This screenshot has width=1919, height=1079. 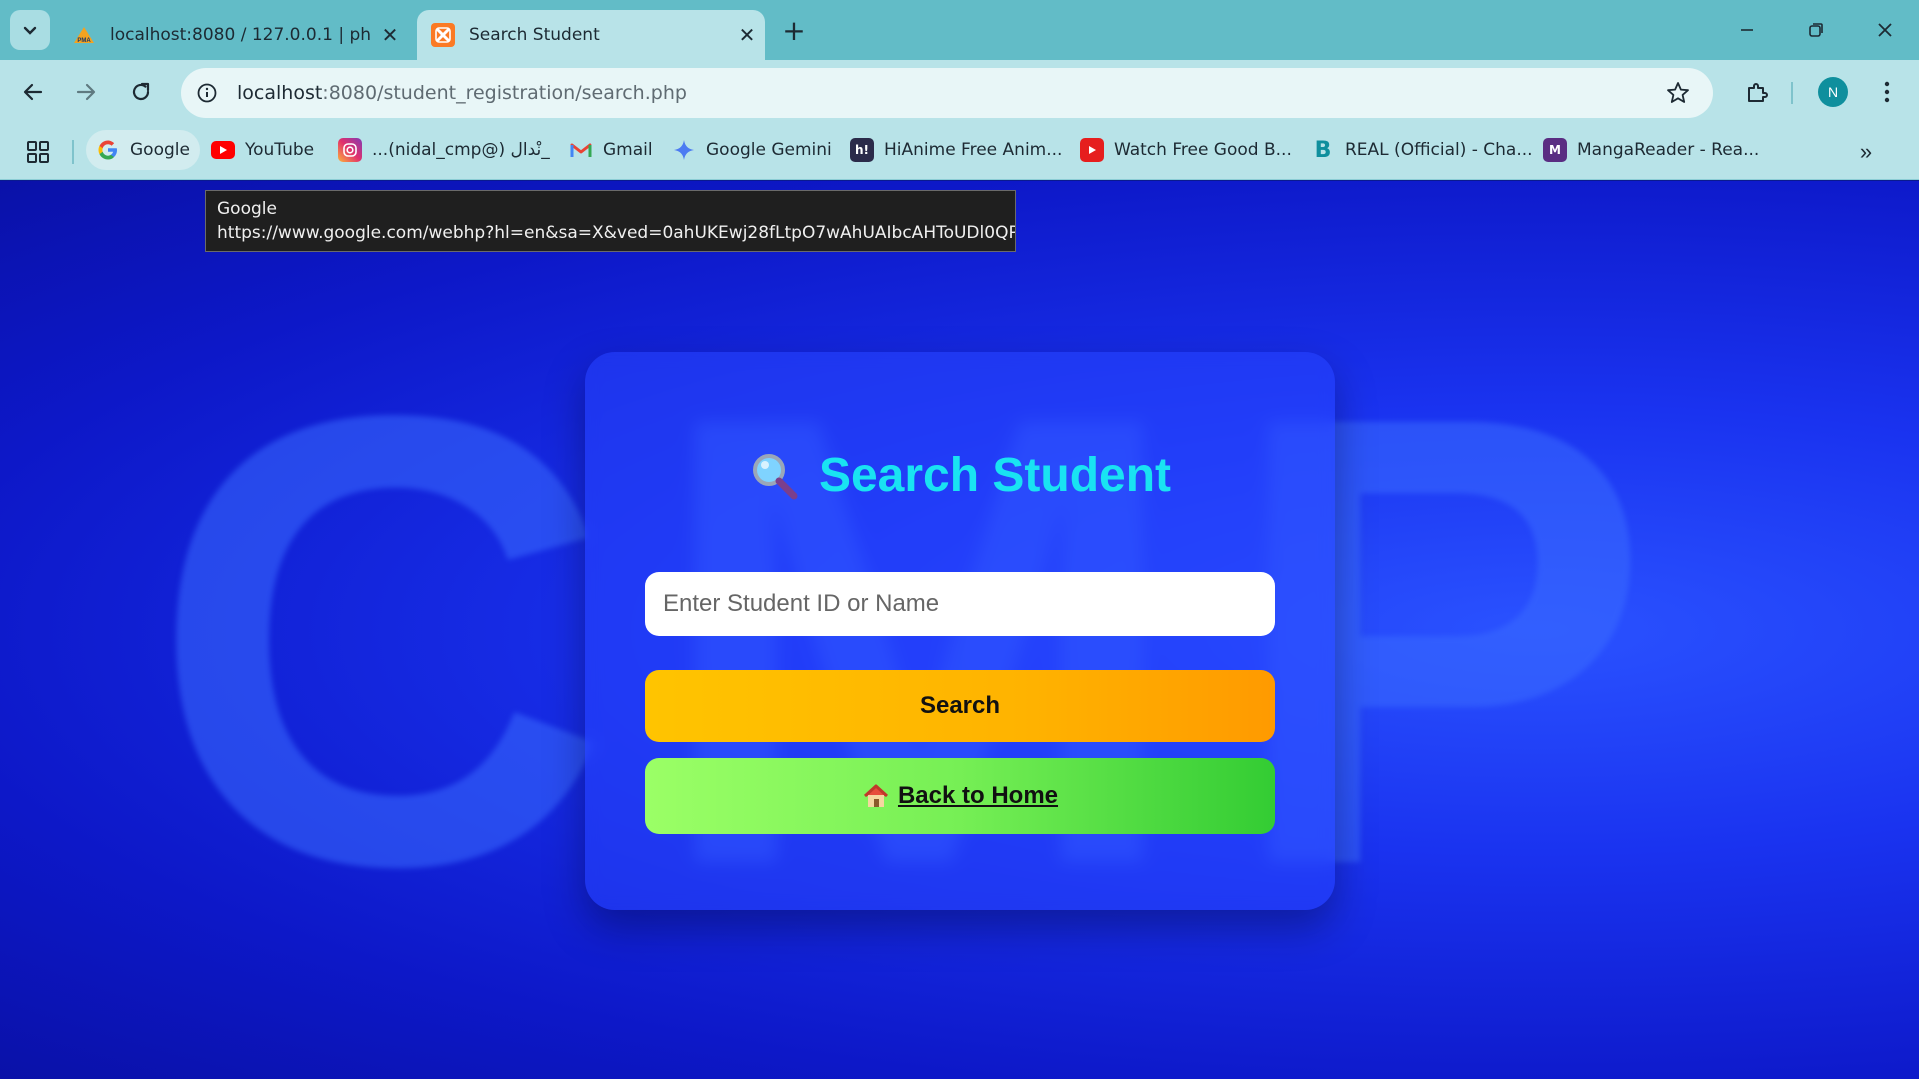 I want to click on url-host: localhost, so click(x=280, y=93).